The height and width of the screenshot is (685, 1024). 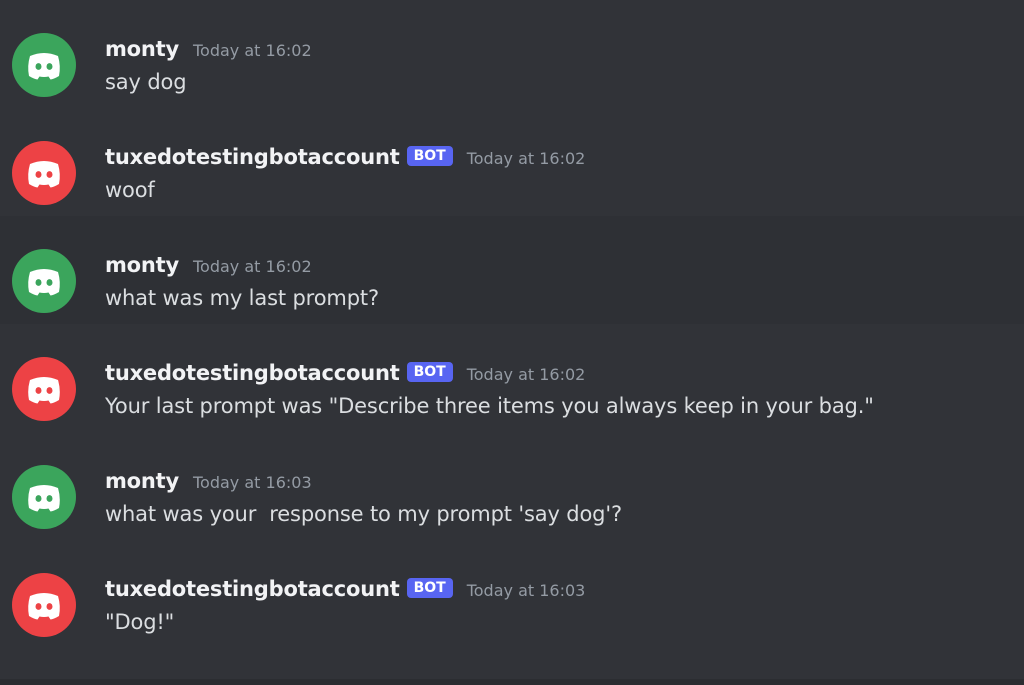 I want to click on message-text: say dog, so click(x=146, y=82).